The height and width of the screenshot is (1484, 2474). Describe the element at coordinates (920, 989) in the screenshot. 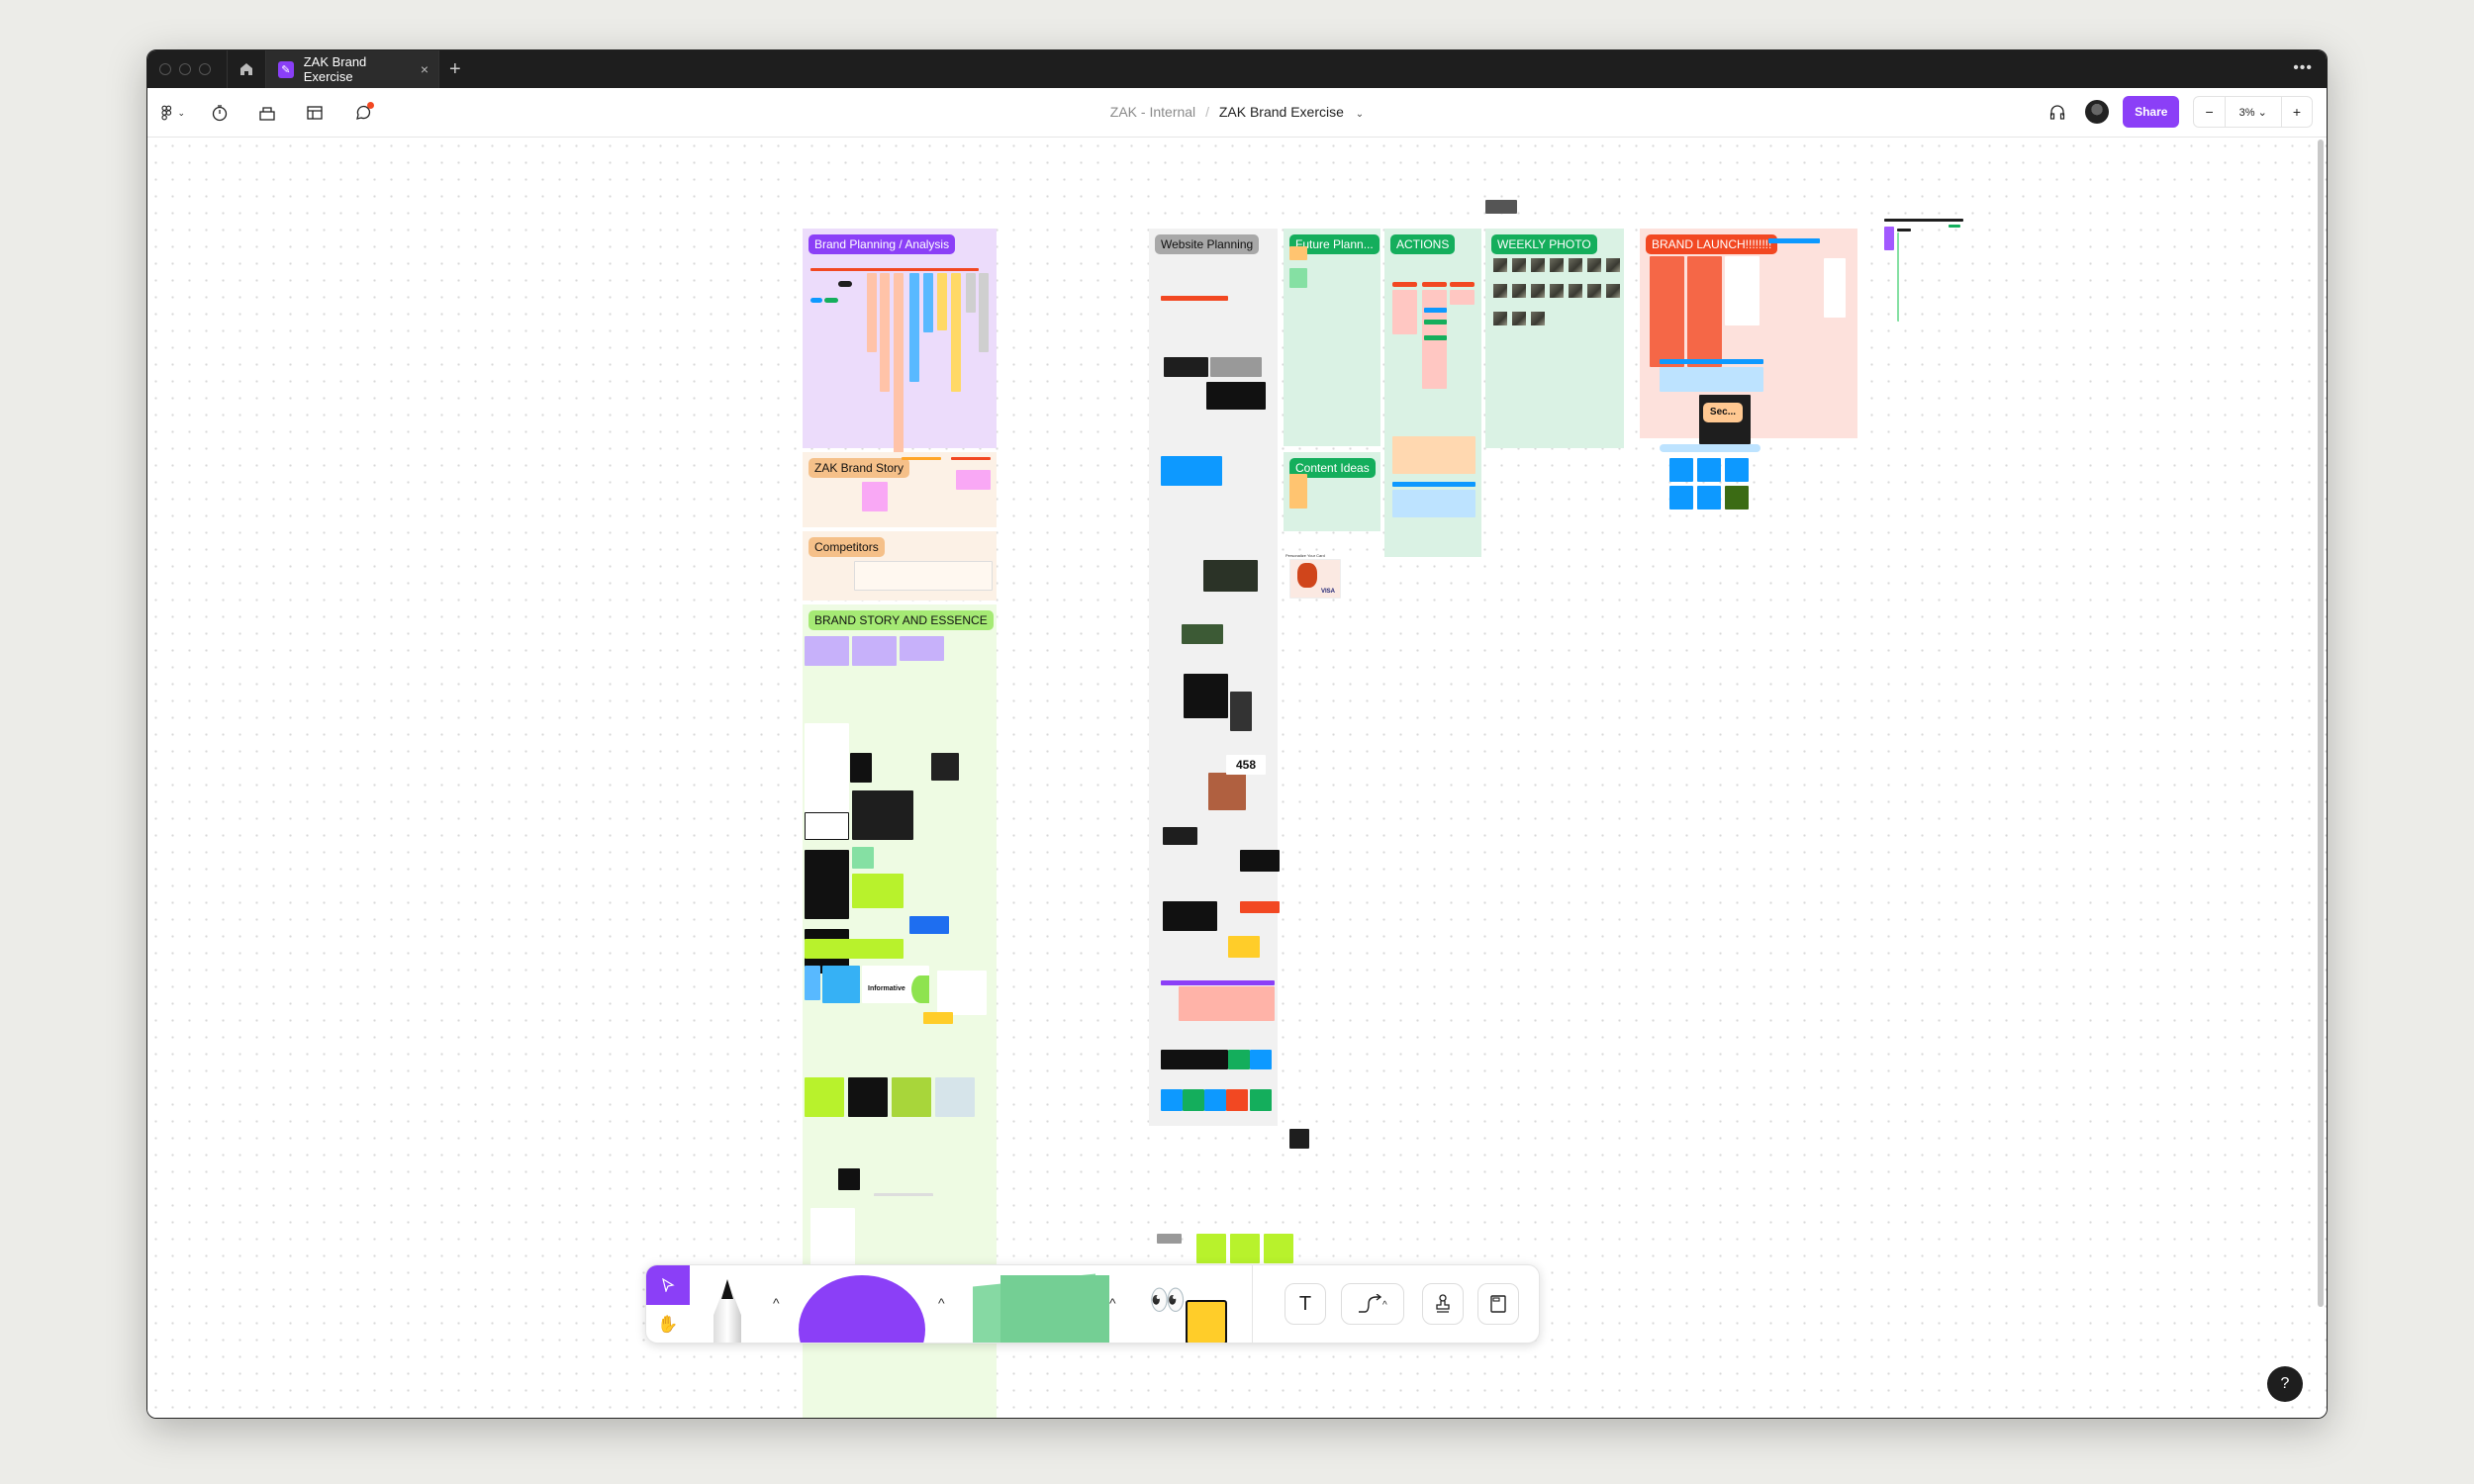

I see `green-shape` at that location.